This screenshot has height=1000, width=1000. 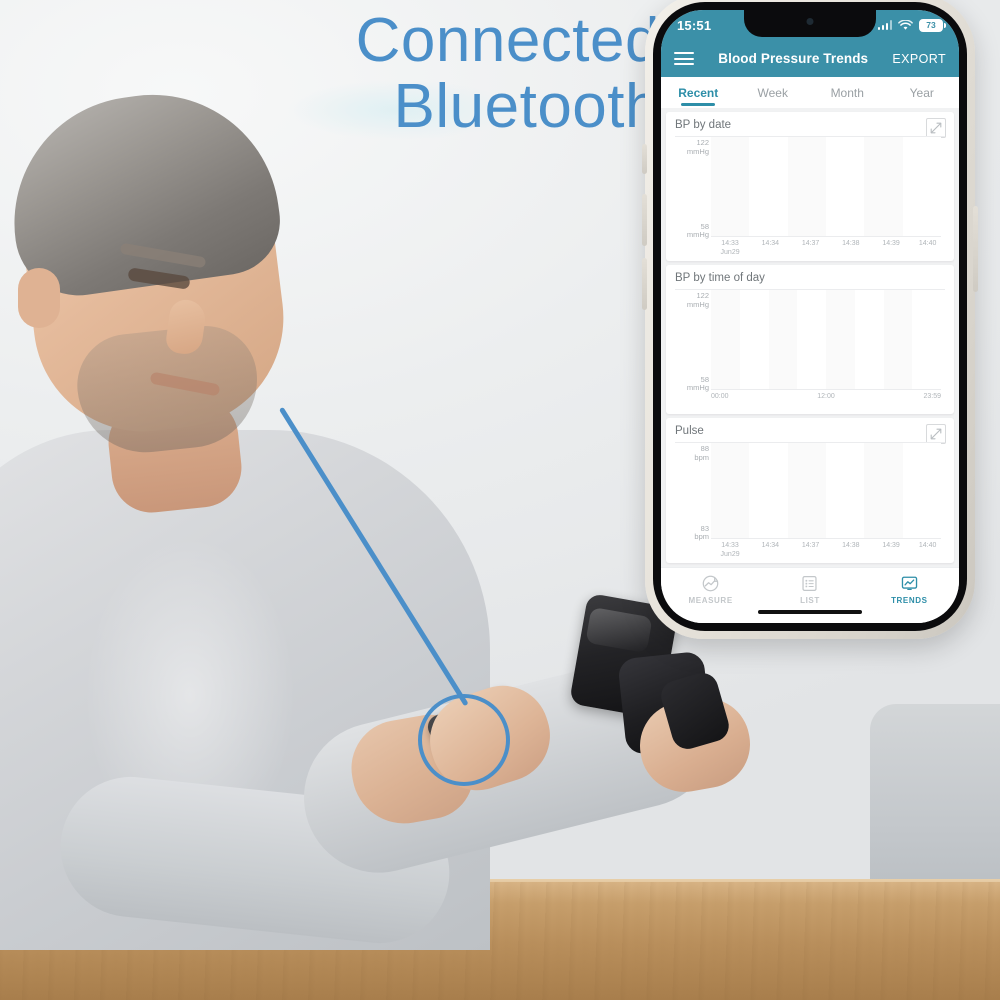 I want to click on nav-label-list: LIST, so click(x=810, y=600).